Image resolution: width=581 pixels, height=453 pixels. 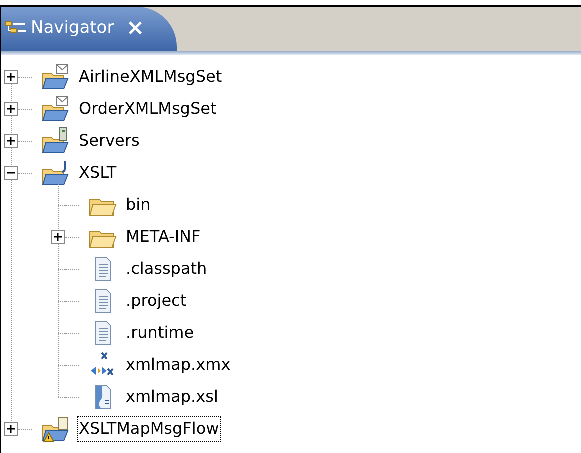 I want to click on tree-item-label: OrderXMLMsgSet, so click(x=148, y=109).